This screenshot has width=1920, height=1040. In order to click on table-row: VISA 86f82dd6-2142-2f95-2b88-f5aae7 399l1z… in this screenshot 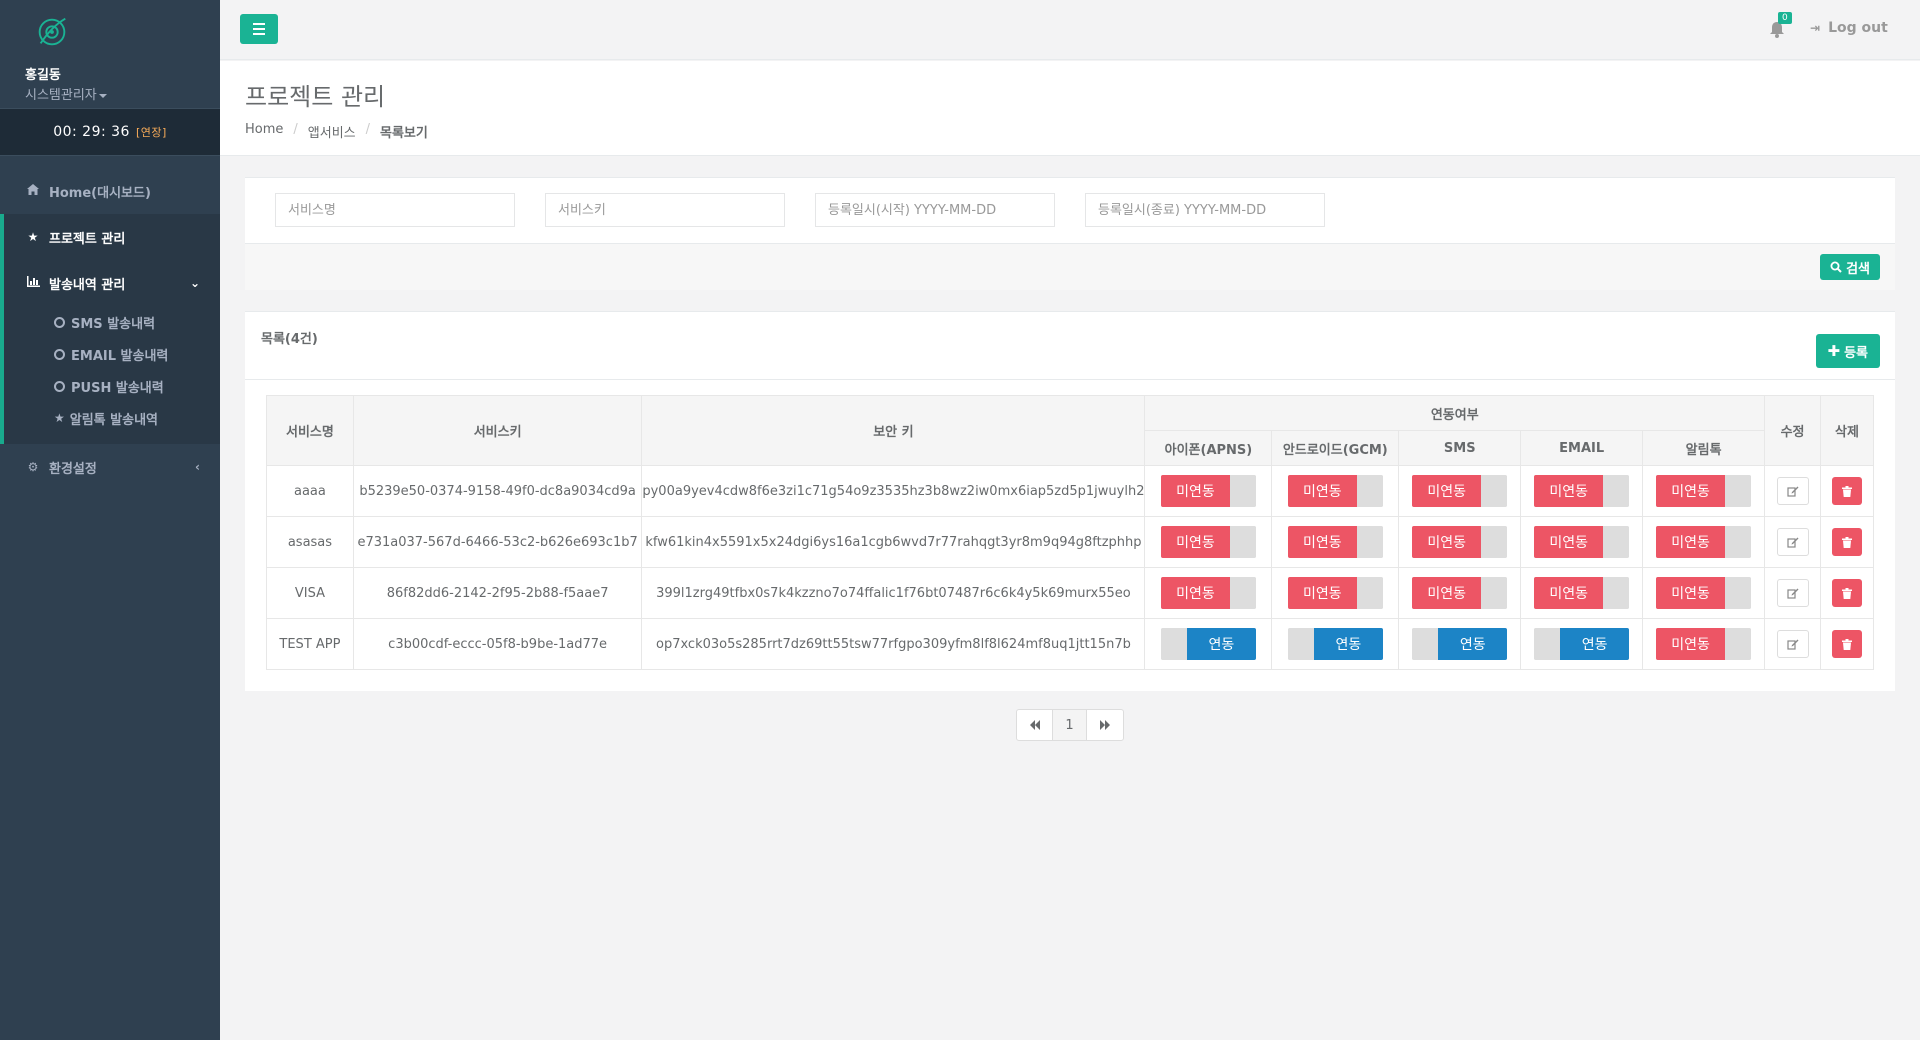, I will do `click(1070, 593)`.